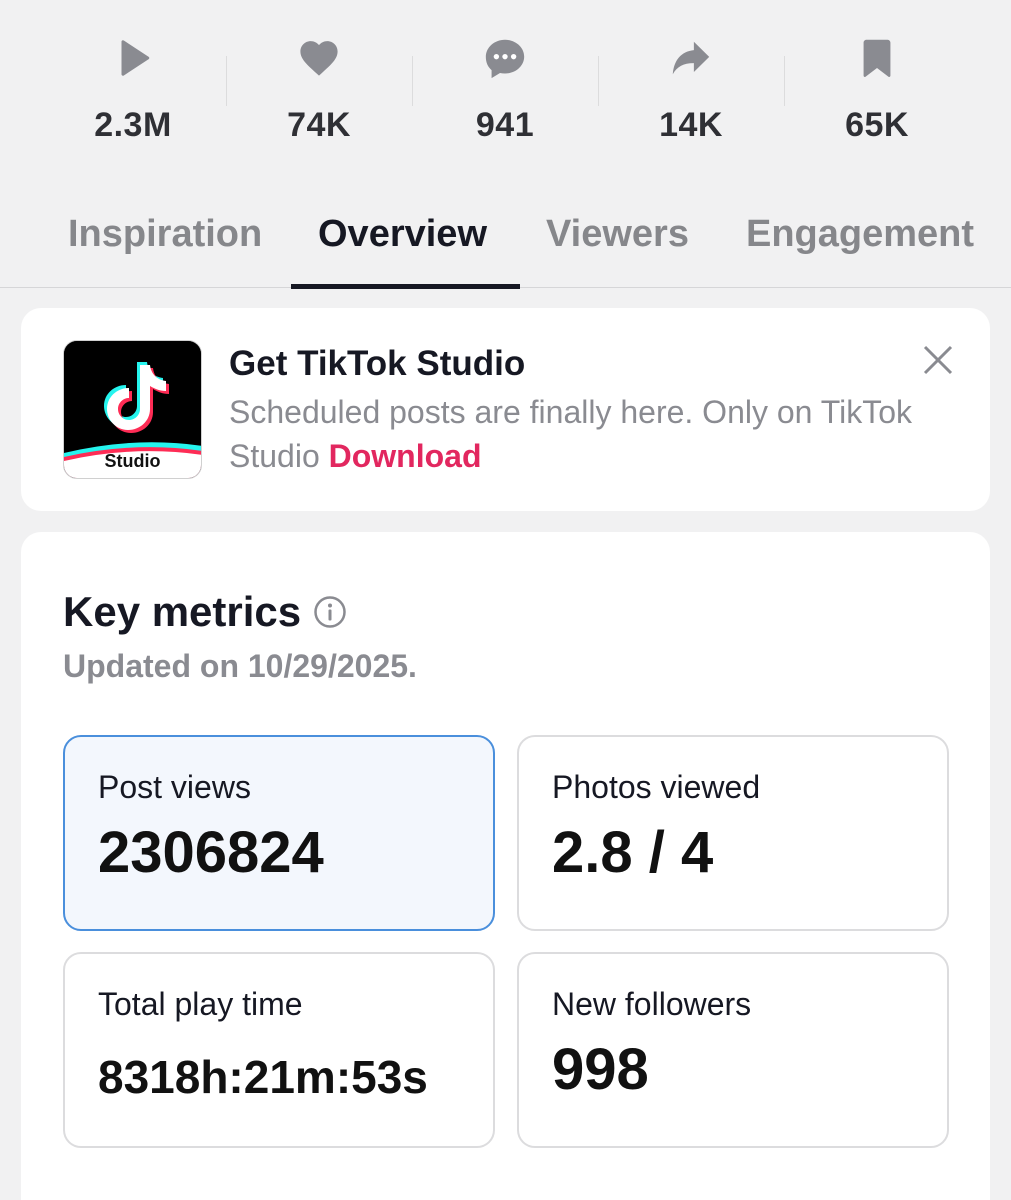 The width and height of the screenshot is (1011, 1200). I want to click on active-tab-indicator, so click(405, 286).